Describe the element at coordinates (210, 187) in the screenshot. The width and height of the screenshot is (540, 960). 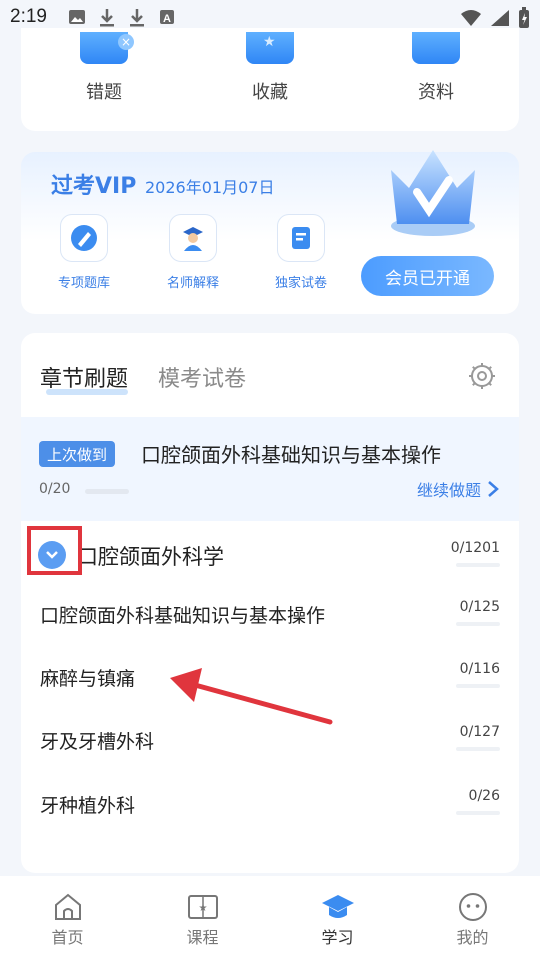
I see `vip-expiry-date: 2026年01月07日` at that location.